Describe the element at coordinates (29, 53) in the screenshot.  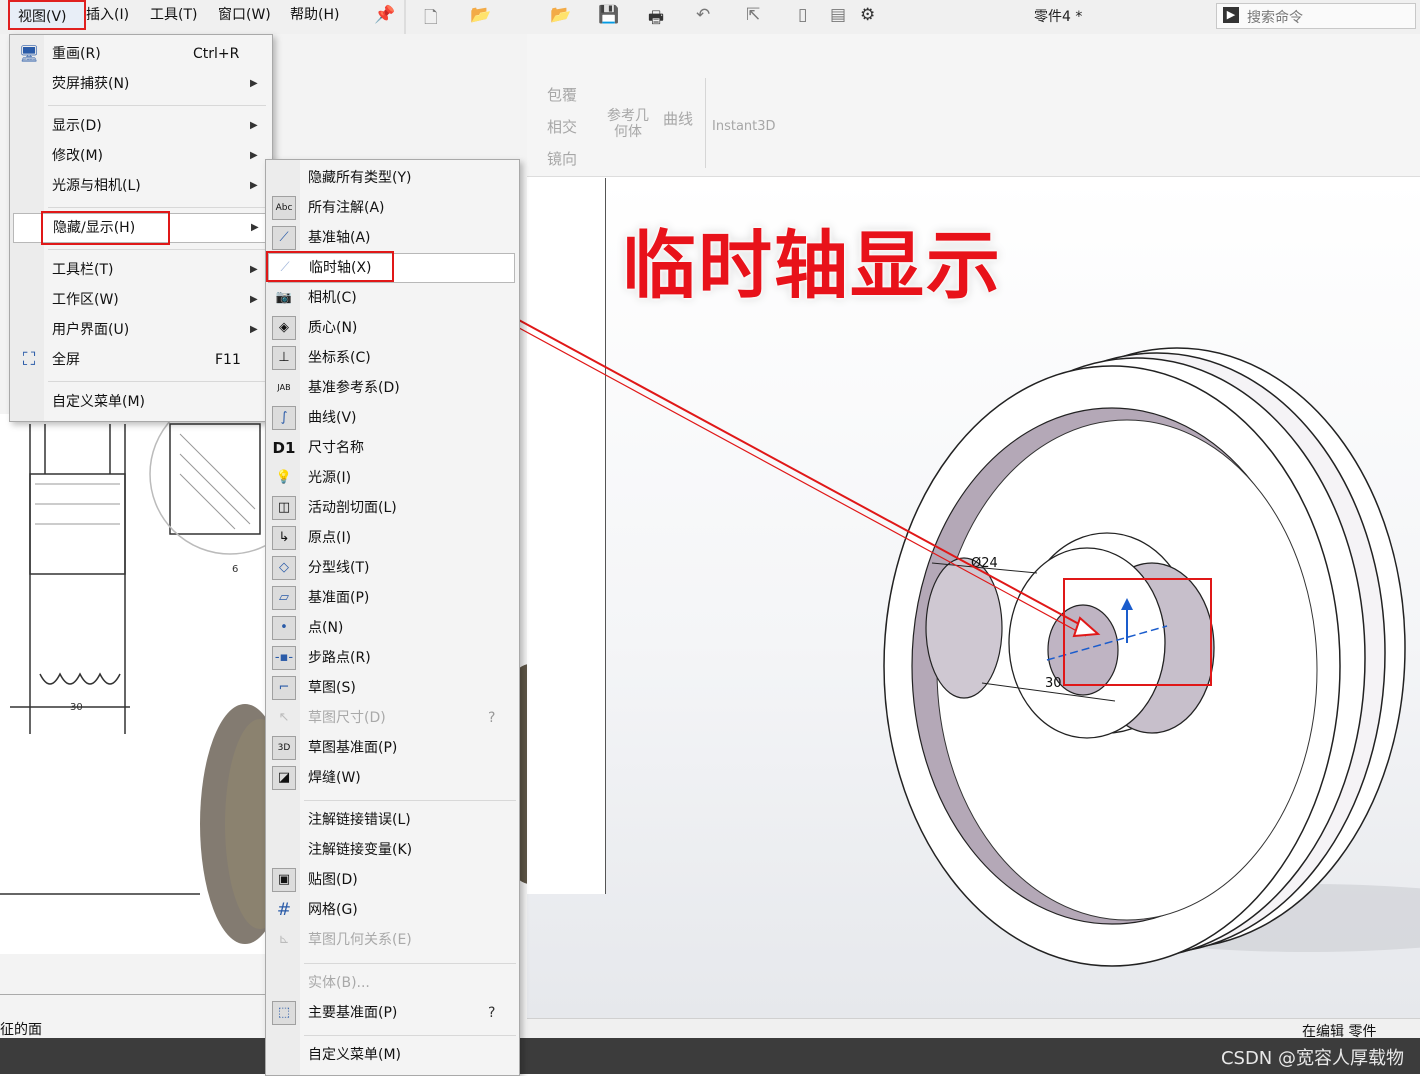
I see `redraw-icon: 🖥` at that location.